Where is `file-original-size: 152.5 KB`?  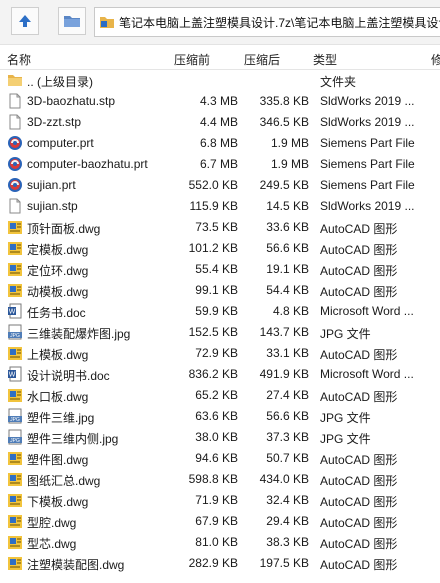
file-original-size: 152.5 KB is located at coordinates (213, 332).